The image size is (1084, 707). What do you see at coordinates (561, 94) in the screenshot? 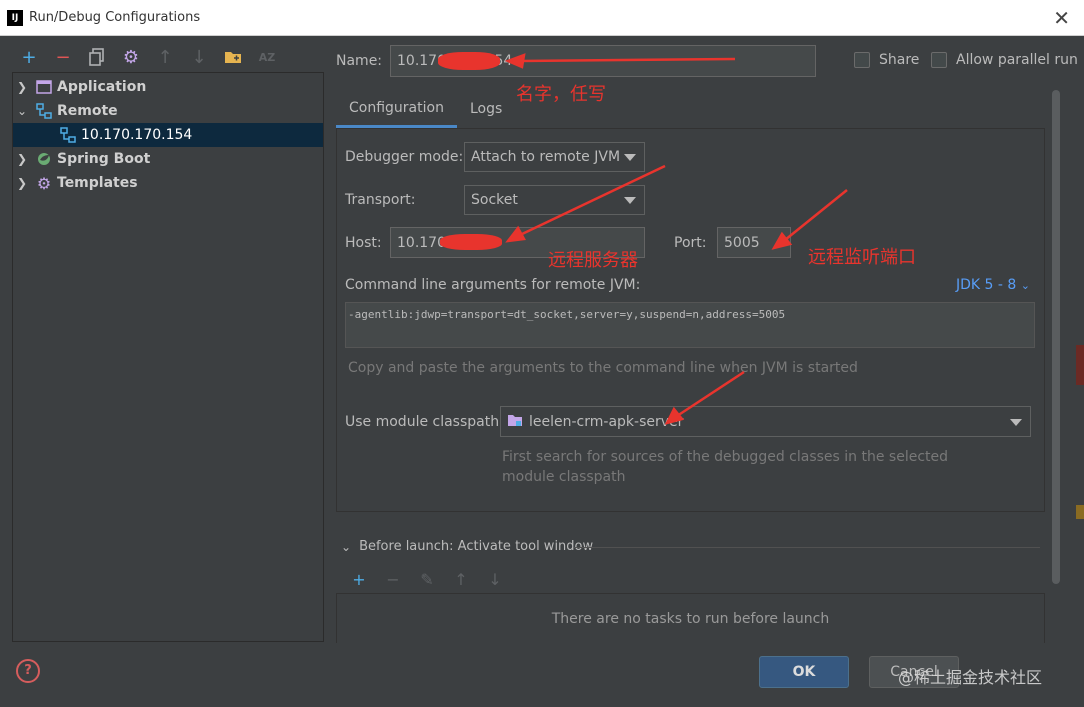
I see `annotation-name-note: 名字，任写` at bounding box center [561, 94].